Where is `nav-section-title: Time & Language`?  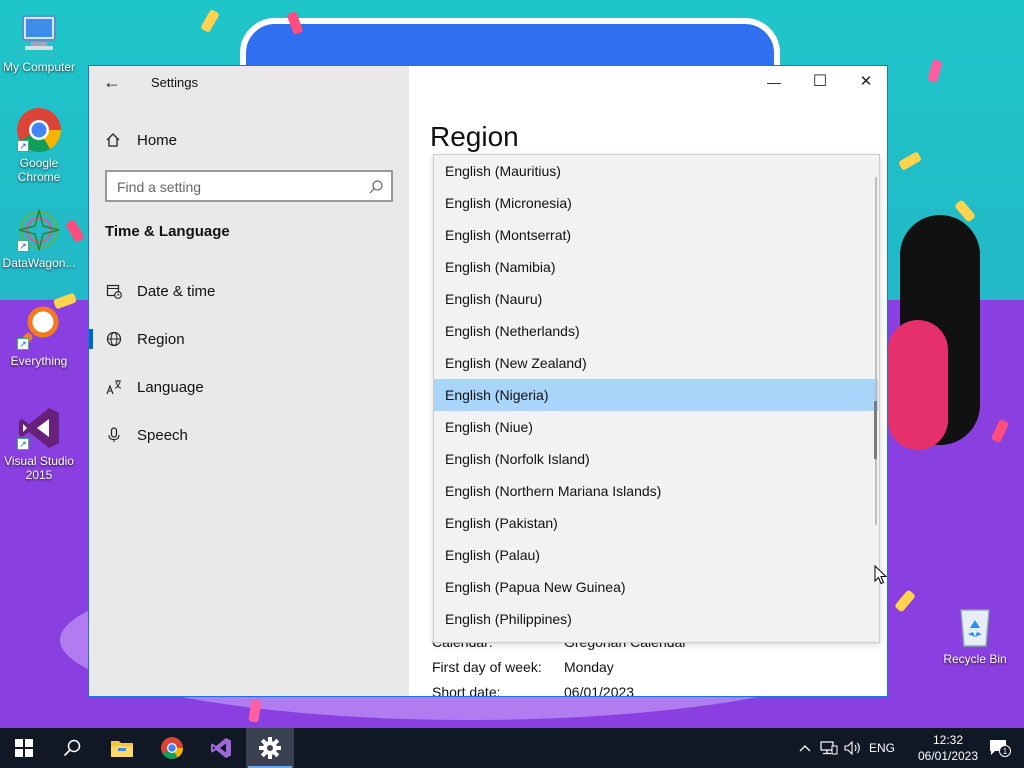 nav-section-title: Time & Language is located at coordinates (167, 231).